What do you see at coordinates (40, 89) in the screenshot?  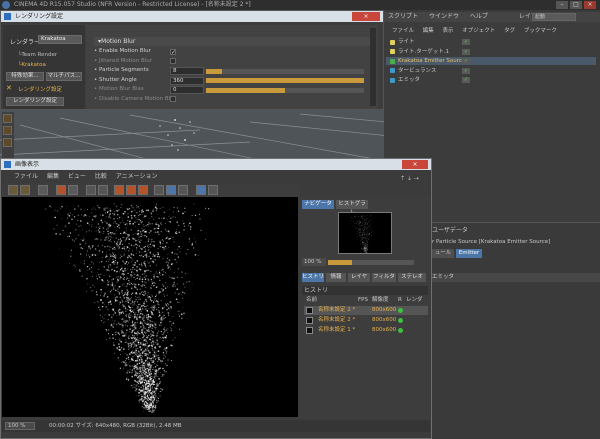 I see `render-settings-preset-item: レンダリング設定` at bounding box center [40, 89].